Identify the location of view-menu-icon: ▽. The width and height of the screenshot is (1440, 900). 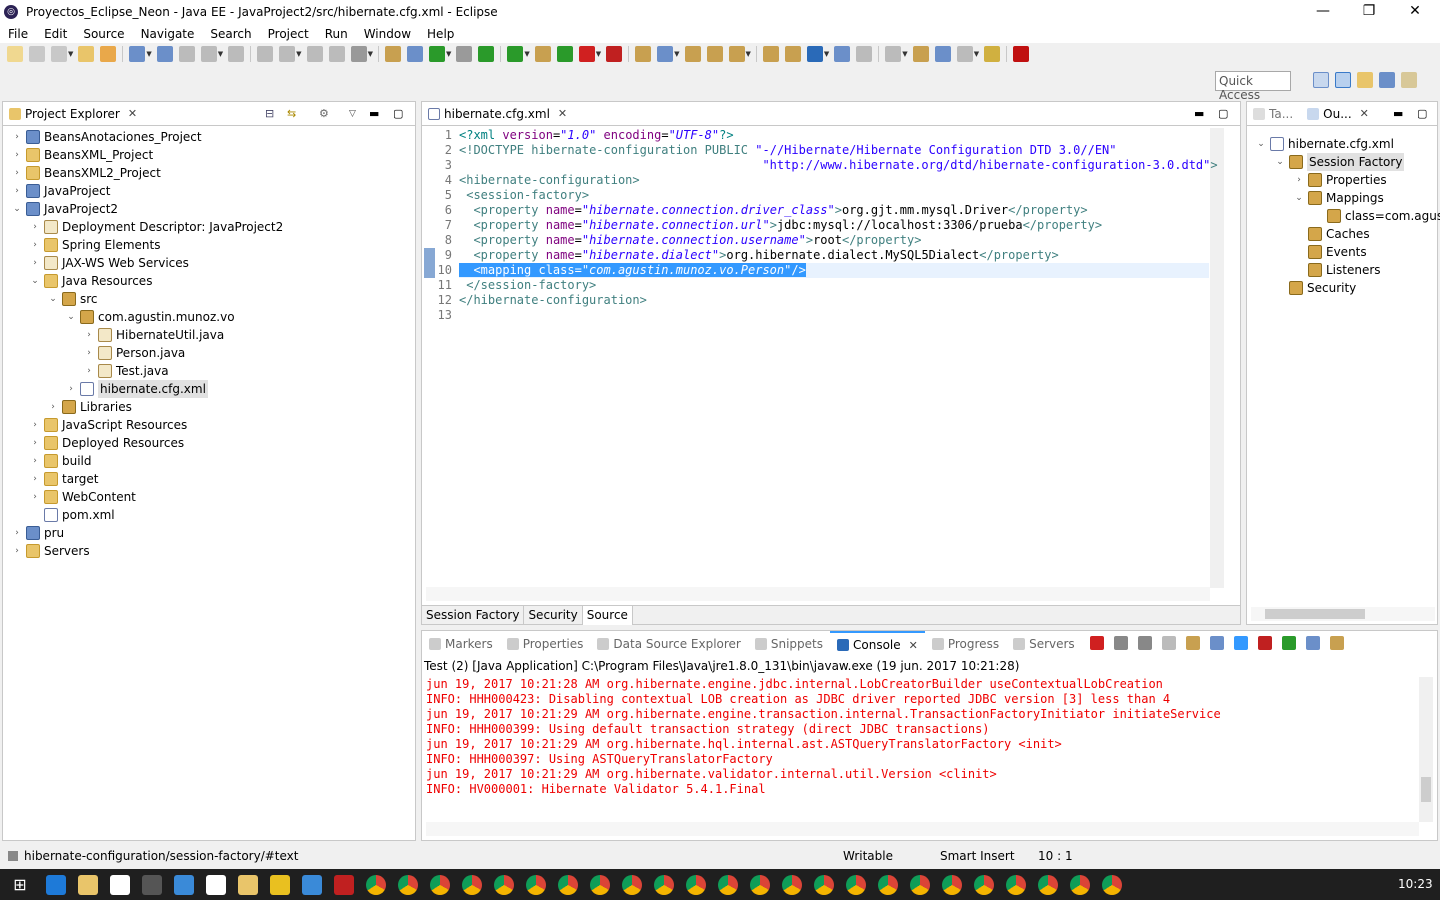
(352, 114).